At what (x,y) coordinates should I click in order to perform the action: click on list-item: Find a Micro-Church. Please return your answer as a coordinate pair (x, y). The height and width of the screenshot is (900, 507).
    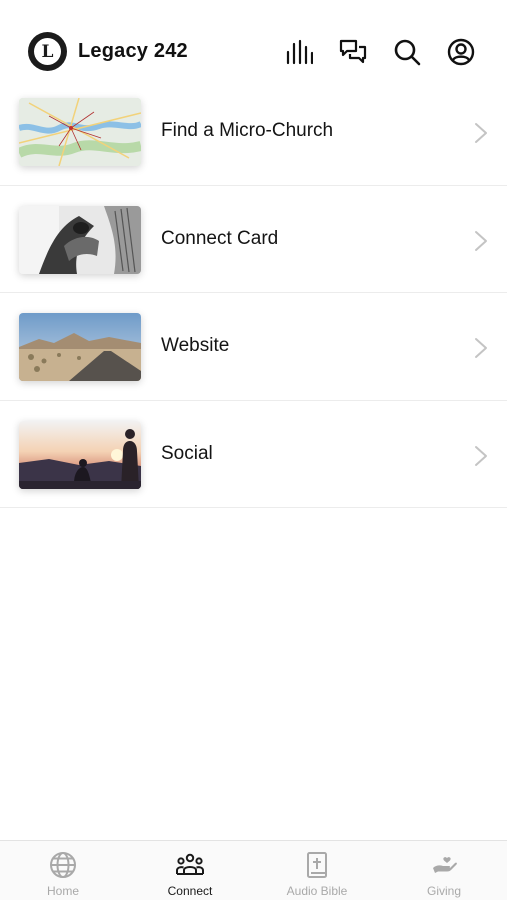
    Looking at the image, I should click on (253, 132).